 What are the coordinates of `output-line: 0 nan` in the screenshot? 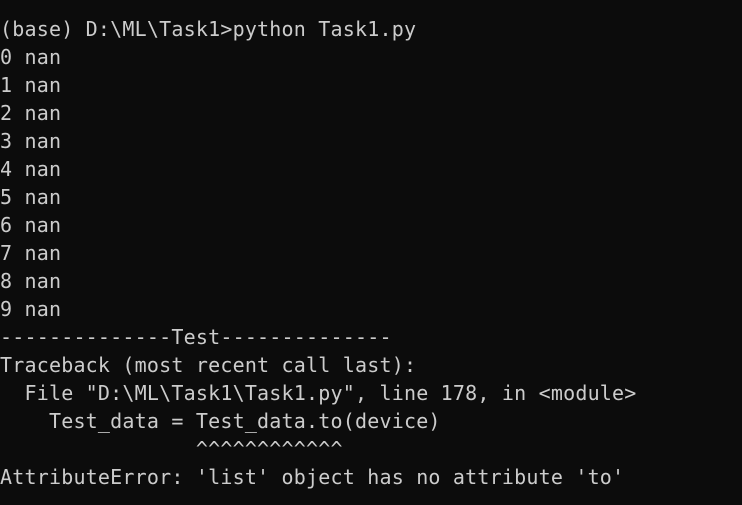 It's located at (31, 57).